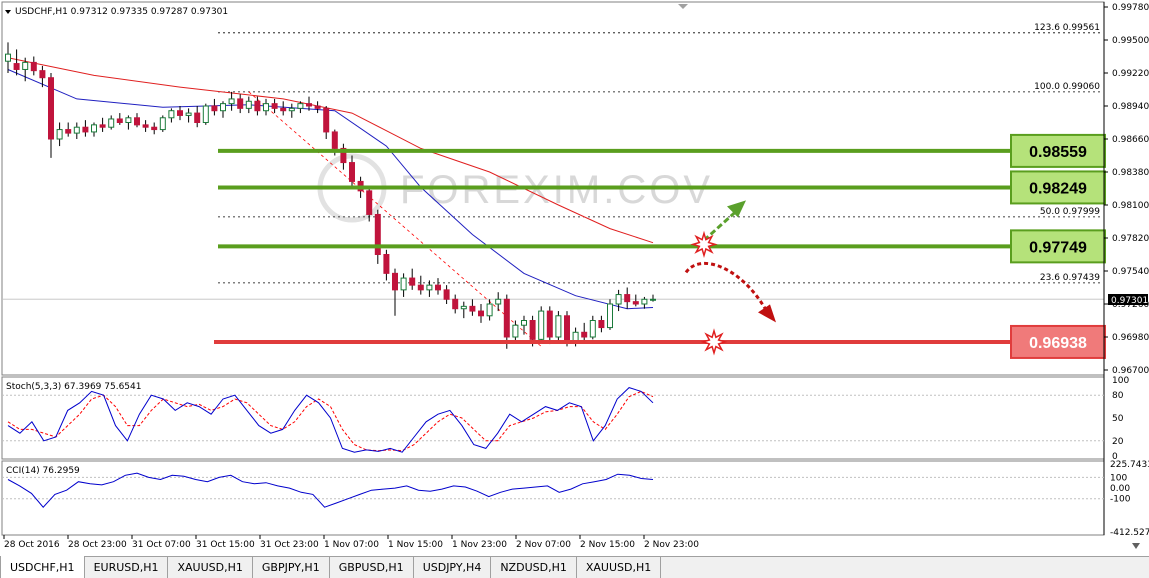 The image size is (1149, 578). What do you see at coordinates (289, 545) in the screenshot?
I see `time-label: 31 Oct 23:00` at bounding box center [289, 545].